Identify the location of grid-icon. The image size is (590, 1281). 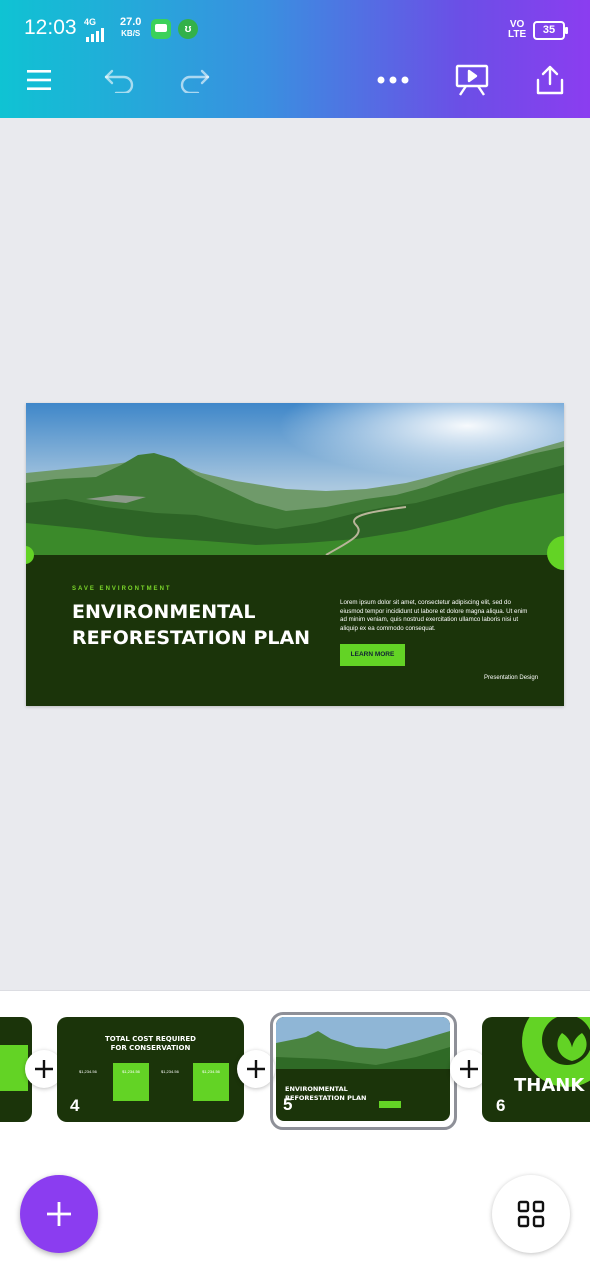
(531, 1214).